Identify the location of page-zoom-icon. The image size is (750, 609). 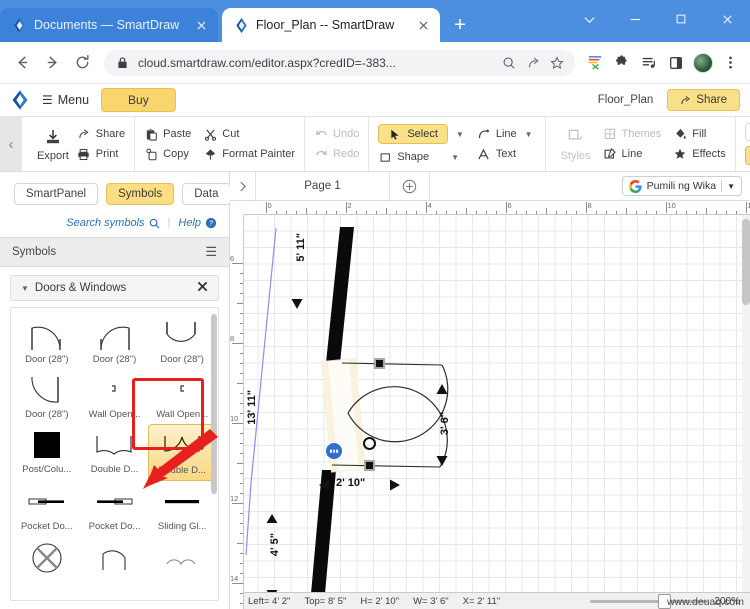
(509, 63).